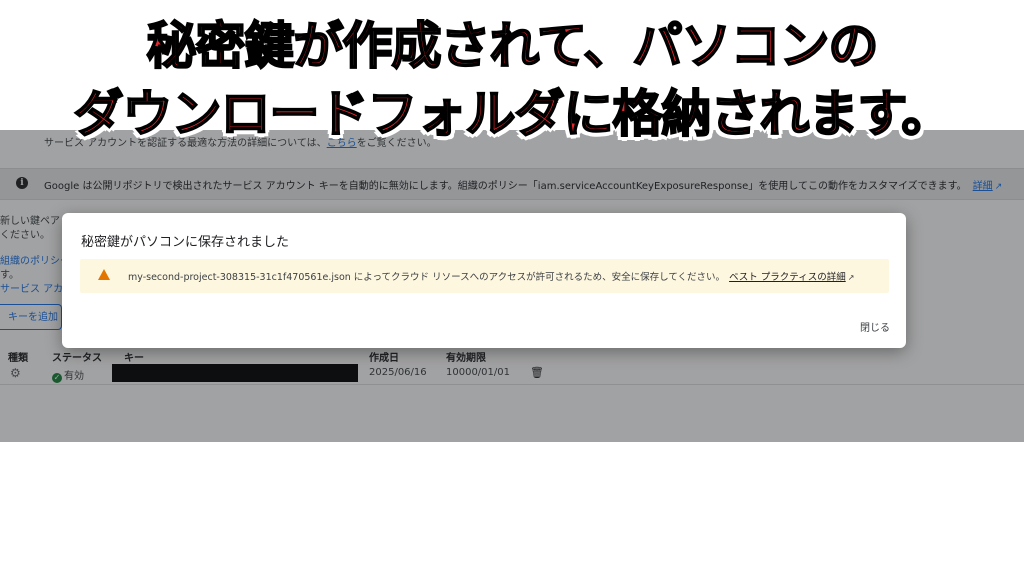 Image resolution: width=1024 pixels, height=576 pixels. Describe the element at coordinates (513, 46) in the screenshot. I see `banner-line-1: 秘密鍵が作成されて、パソコンの` at that location.